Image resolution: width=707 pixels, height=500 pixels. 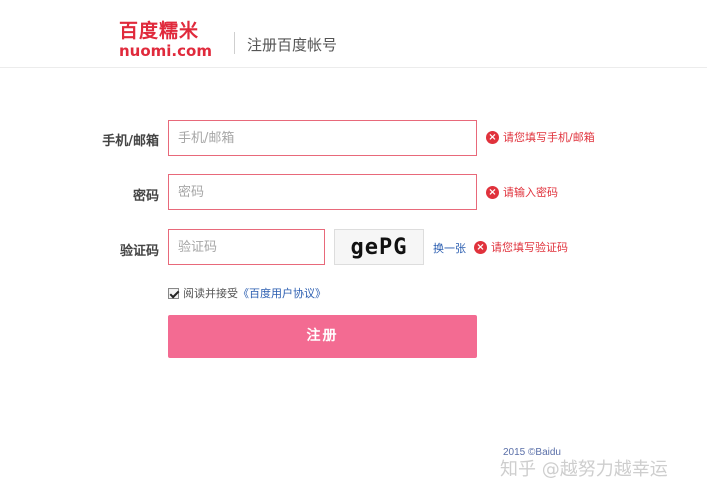 I want to click on password-error: × 请输入密码, so click(x=522, y=192).